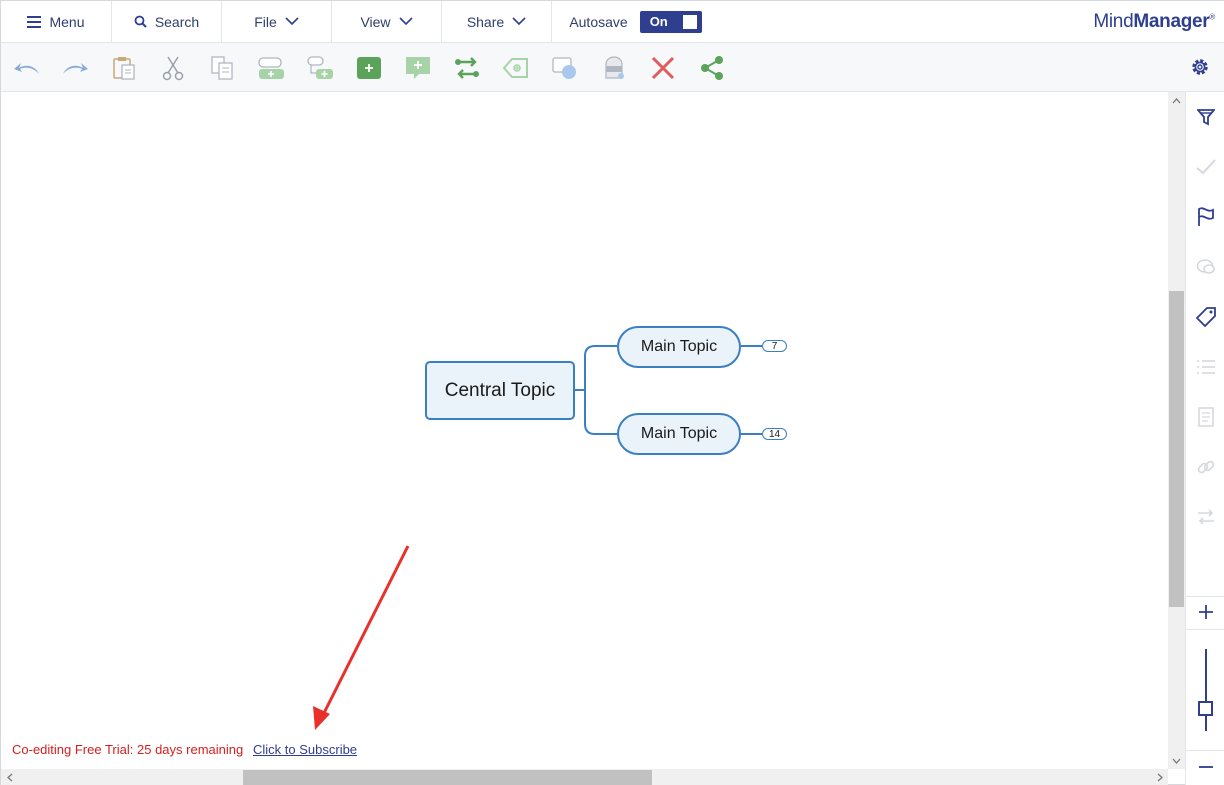 This screenshot has width=1224, height=785. What do you see at coordinates (670, 21) in the screenshot?
I see `autosave-toggle: On` at bounding box center [670, 21].